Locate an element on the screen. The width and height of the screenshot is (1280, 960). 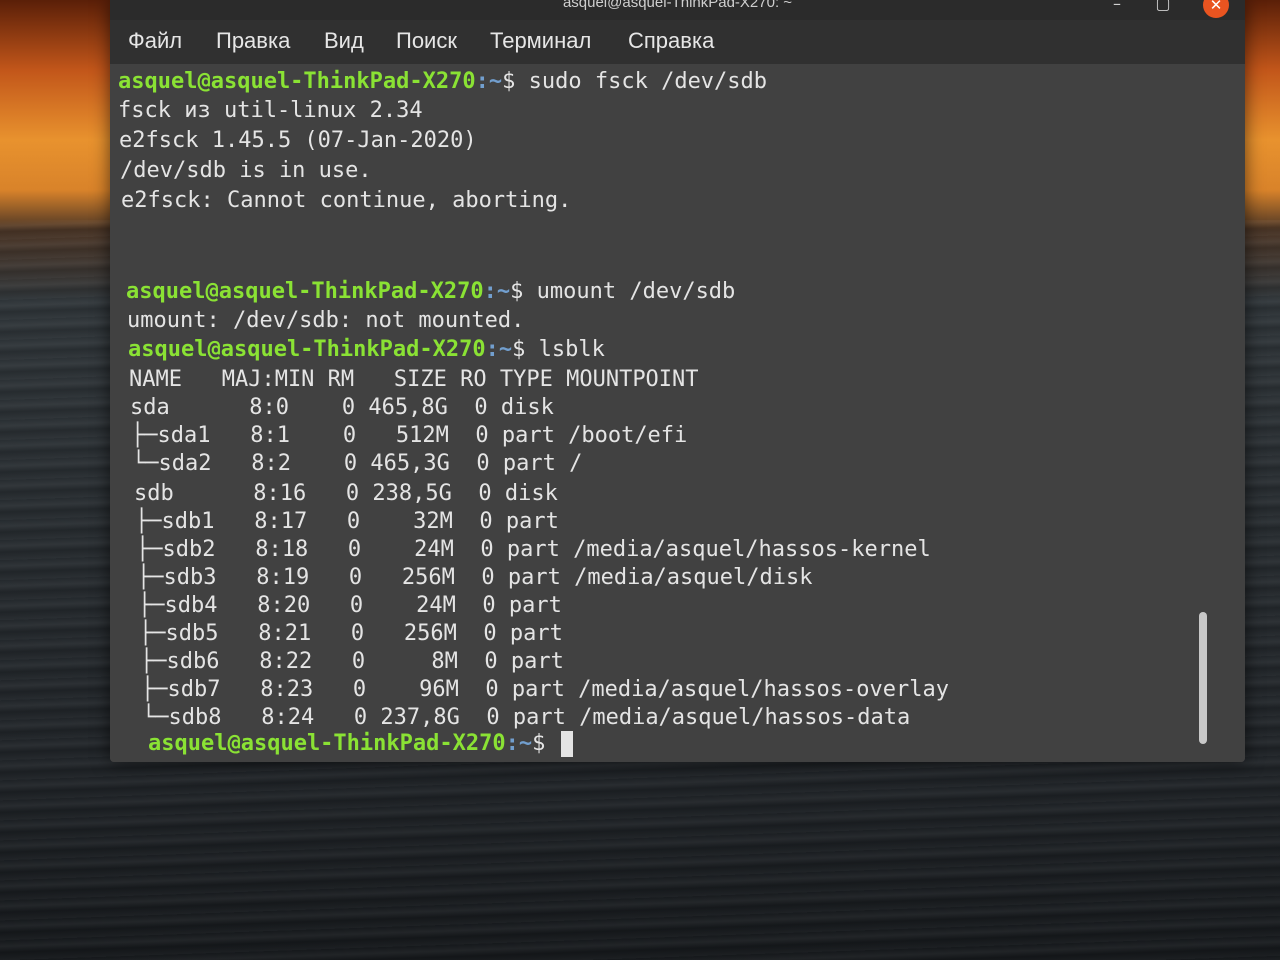
menu-terminal: Терминал is located at coordinates (540, 41).